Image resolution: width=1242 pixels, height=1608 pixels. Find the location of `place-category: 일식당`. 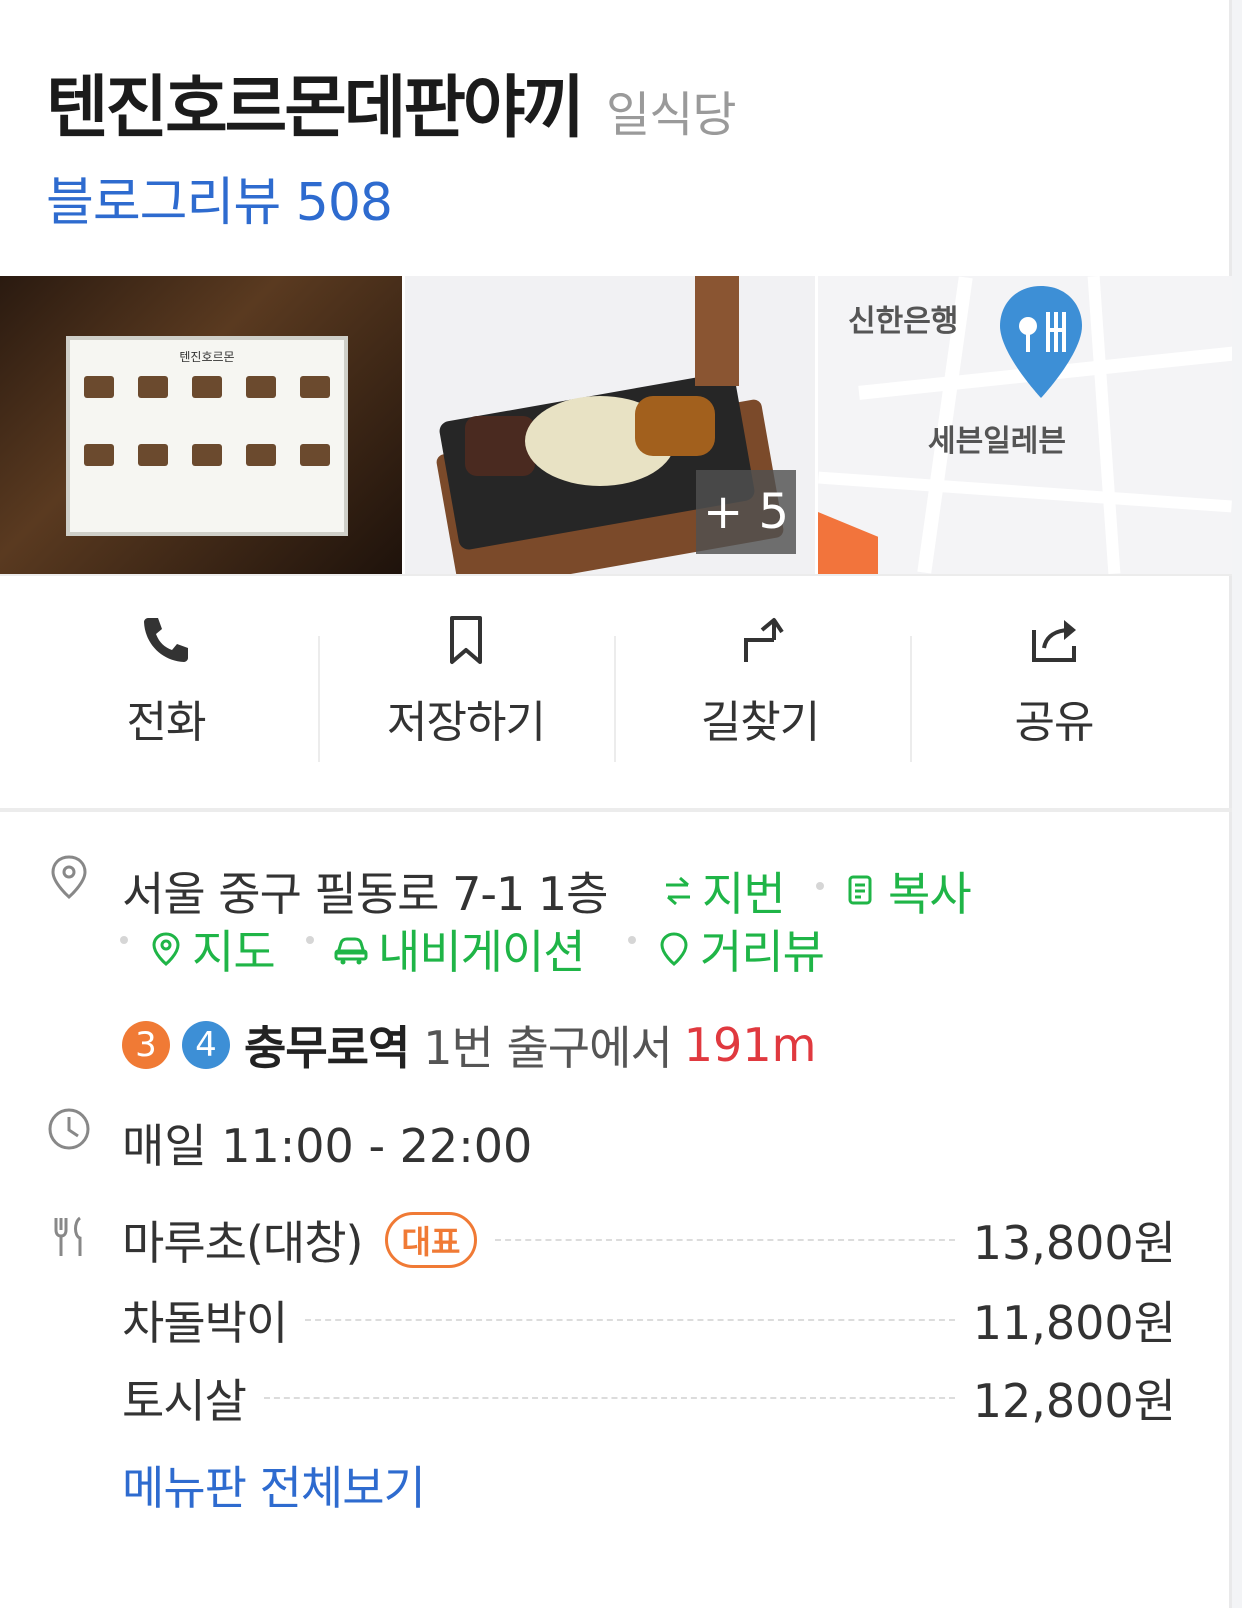

place-category: 일식당 is located at coordinates (671, 115).